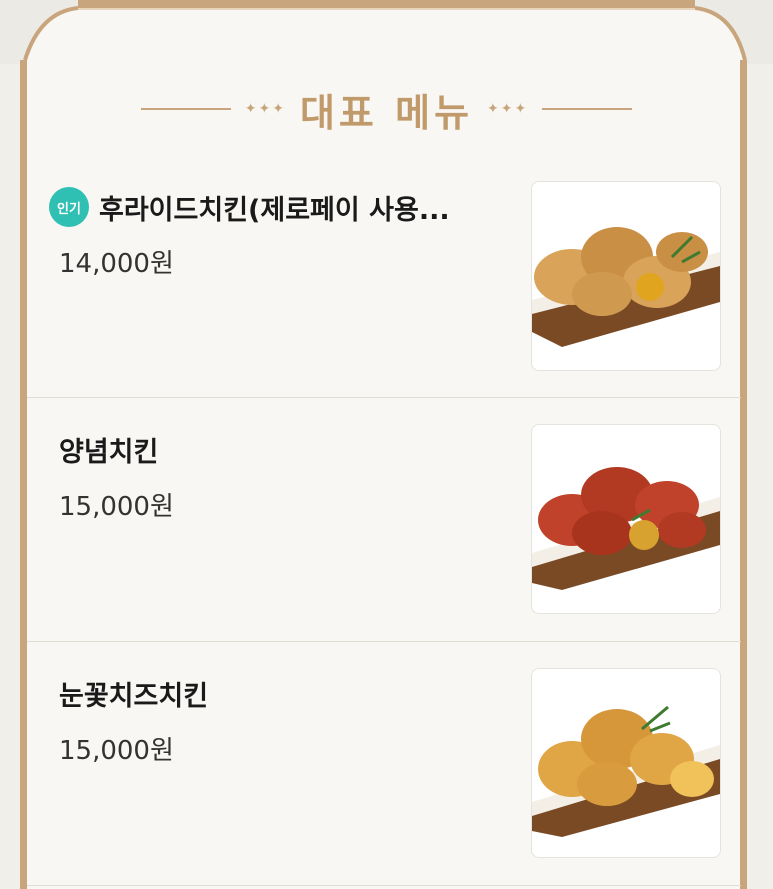  Describe the element at coordinates (760, 475) in the screenshot. I see `frame-edge-right` at that location.